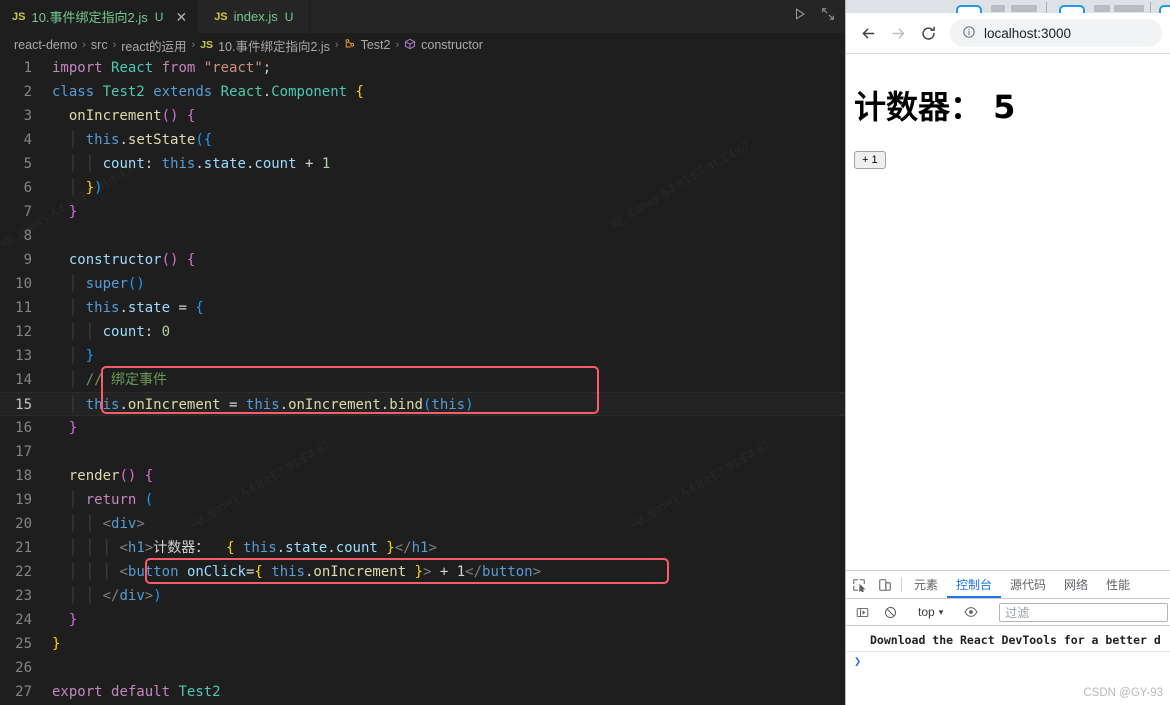 The image size is (1170, 705). I want to click on run-code-button, so click(800, 16).